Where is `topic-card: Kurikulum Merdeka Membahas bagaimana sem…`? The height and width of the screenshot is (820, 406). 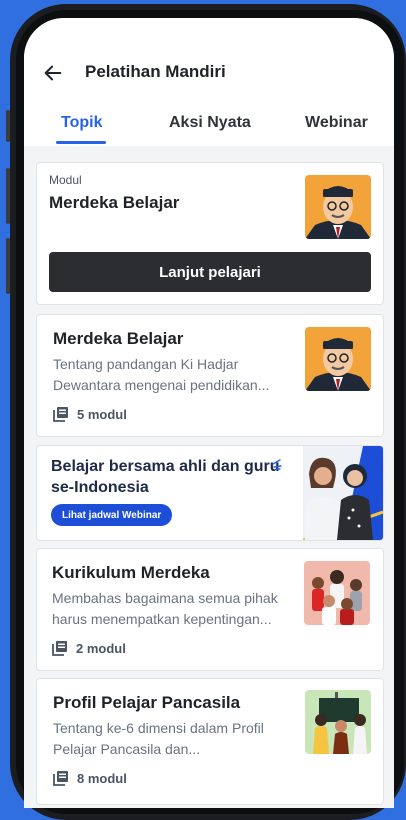 topic-card: Kurikulum Merdeka Membahas bagaimana sem… is located at coordinates (210, 609).